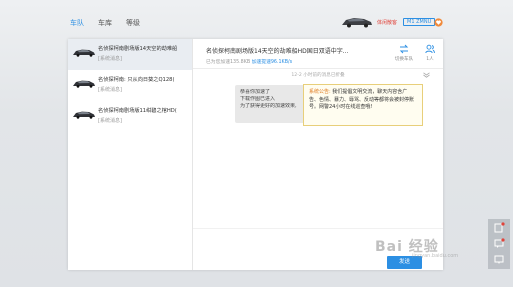 The width and height of the screenshot is (513, 287). What do you see at coordinates (77, 23) in the screenshot?
I see `tab-fleet: 车队` at bounding box center [77, 23].